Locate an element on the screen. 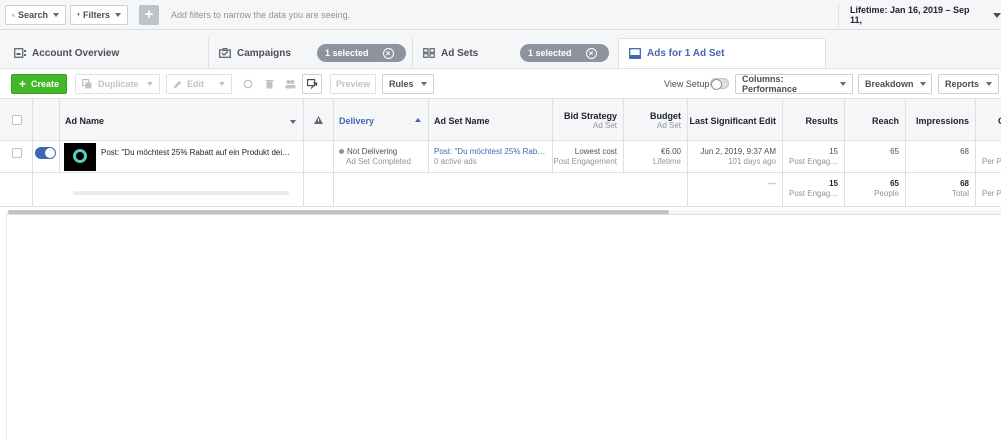 This screenshot has width=1001, height=439. duplicate-button: Duplicate is located at coordinates (117, 84).